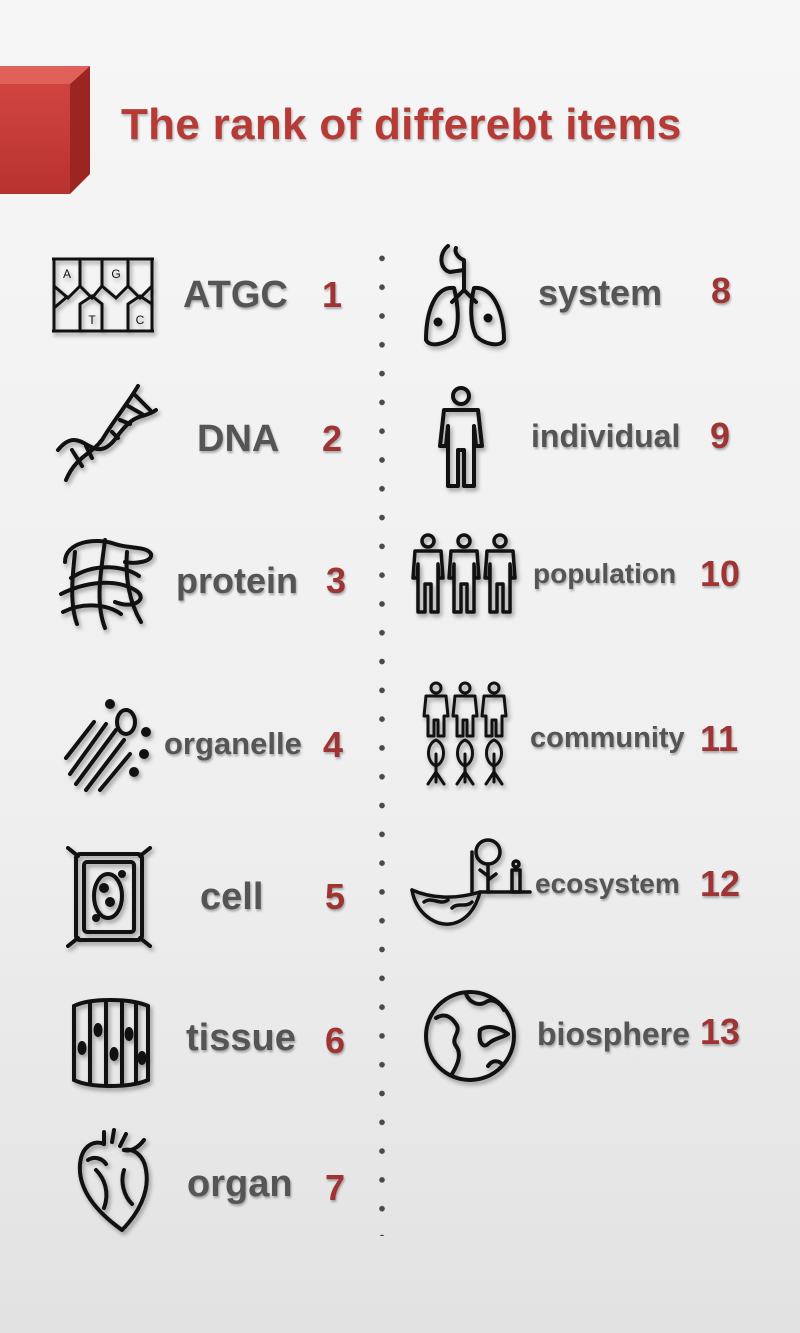 Image resolution: width=800 pixels, height=1333 pixels. I want to click on item-label: ATGC, so click(235, 295).